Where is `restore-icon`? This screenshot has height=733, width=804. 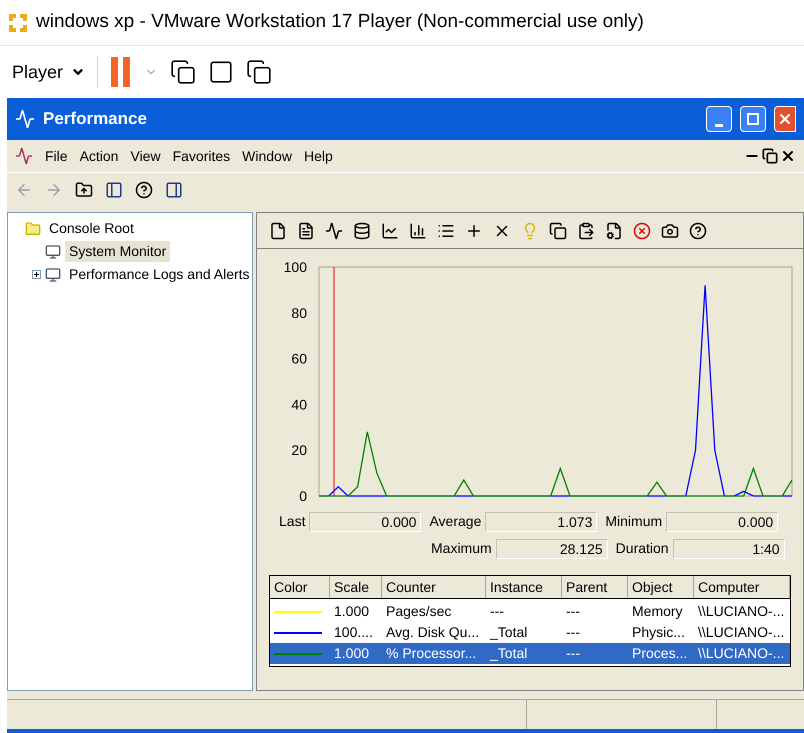 restore-icon is located at coordinates (770, 156).